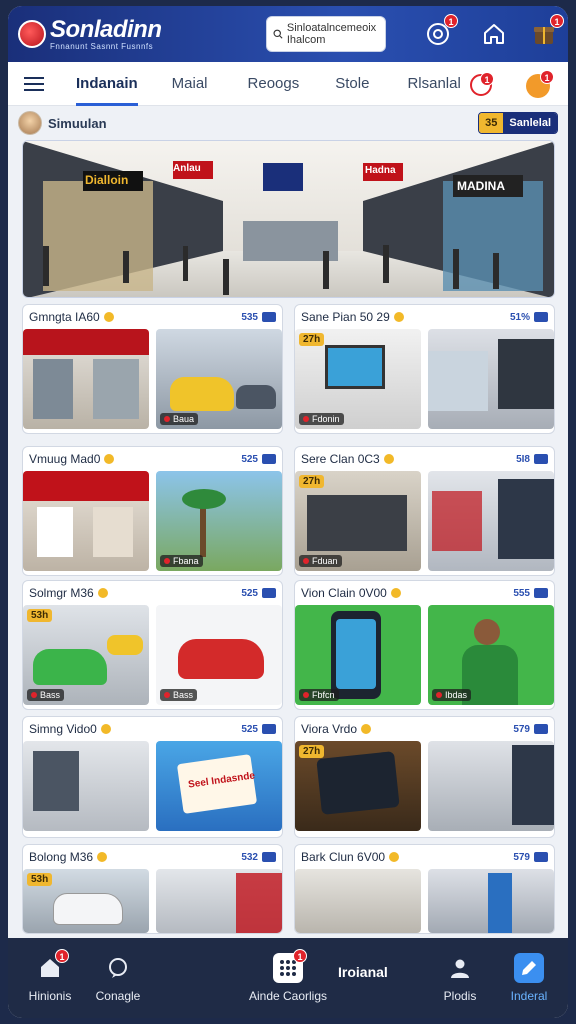 The width and height of the screenshot is (576, 1024). I want to click on tab-store: Stole, so click(352, 84).